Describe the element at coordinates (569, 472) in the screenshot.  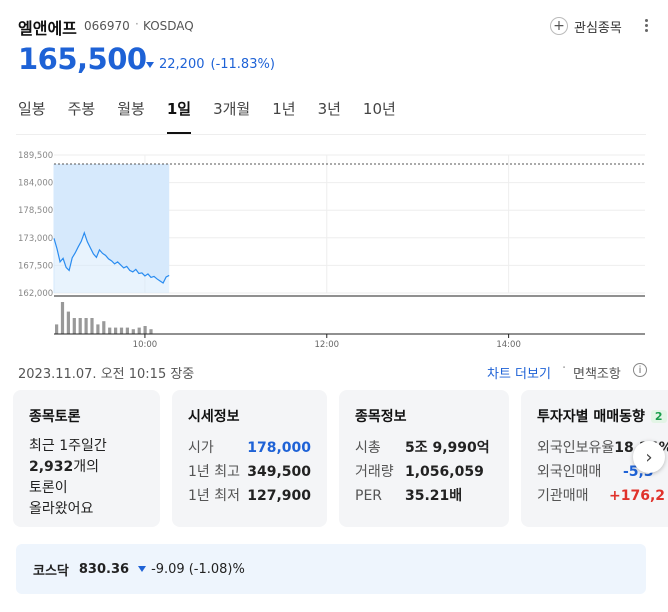
I see `investor-label: 외국인매매` at that location.